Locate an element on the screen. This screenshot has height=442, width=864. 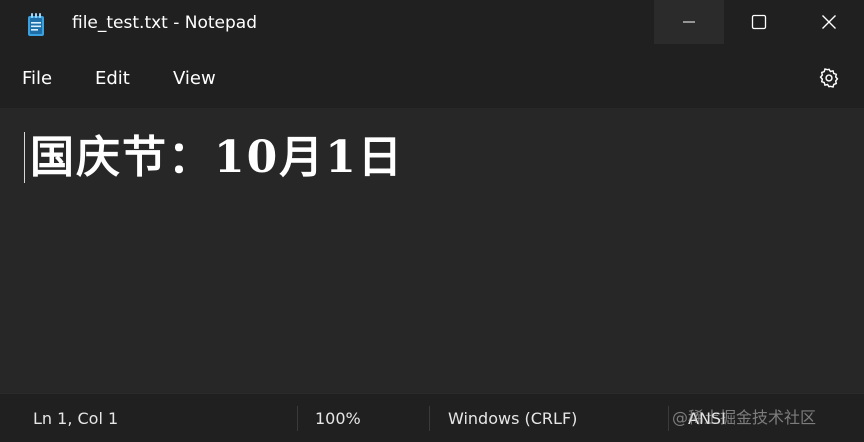
minimize-icon is located at coordinates (689, 22).